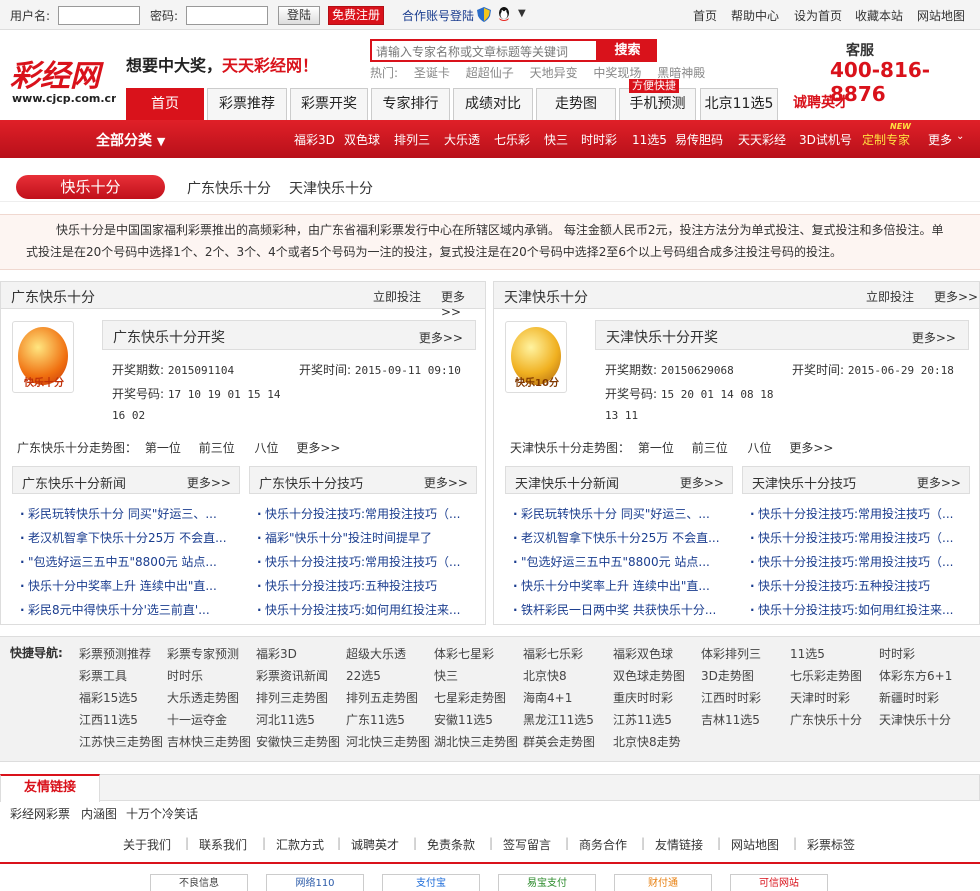  Describe the element at coordinates (762, 139) in the screenshot. I see `cat-link: 天天彩经` at that location.